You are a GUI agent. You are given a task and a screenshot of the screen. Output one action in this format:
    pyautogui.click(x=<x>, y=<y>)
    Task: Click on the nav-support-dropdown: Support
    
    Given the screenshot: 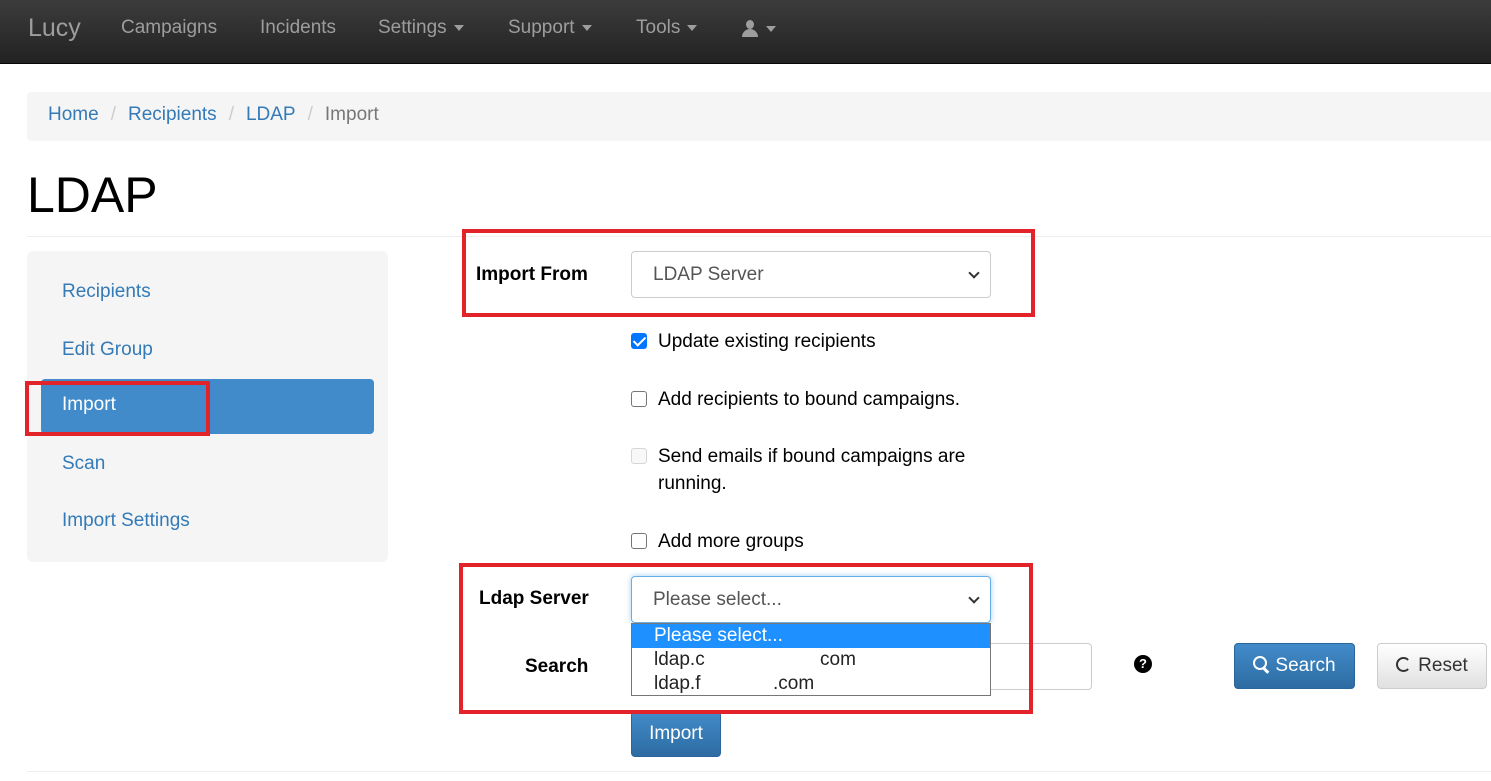 What is the action you would take?
    pyautogui.click(x=550, y=28)
    